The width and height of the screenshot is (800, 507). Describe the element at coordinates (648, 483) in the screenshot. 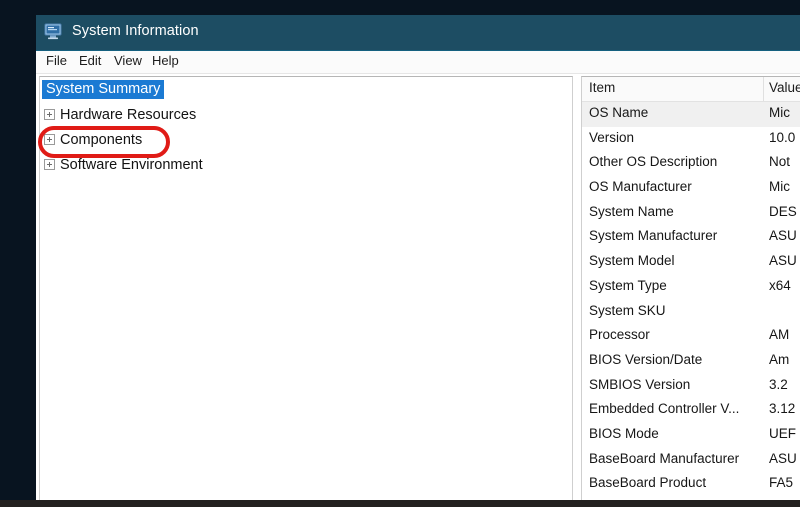

I see `cell-item: BaseBoard Product` at that location.